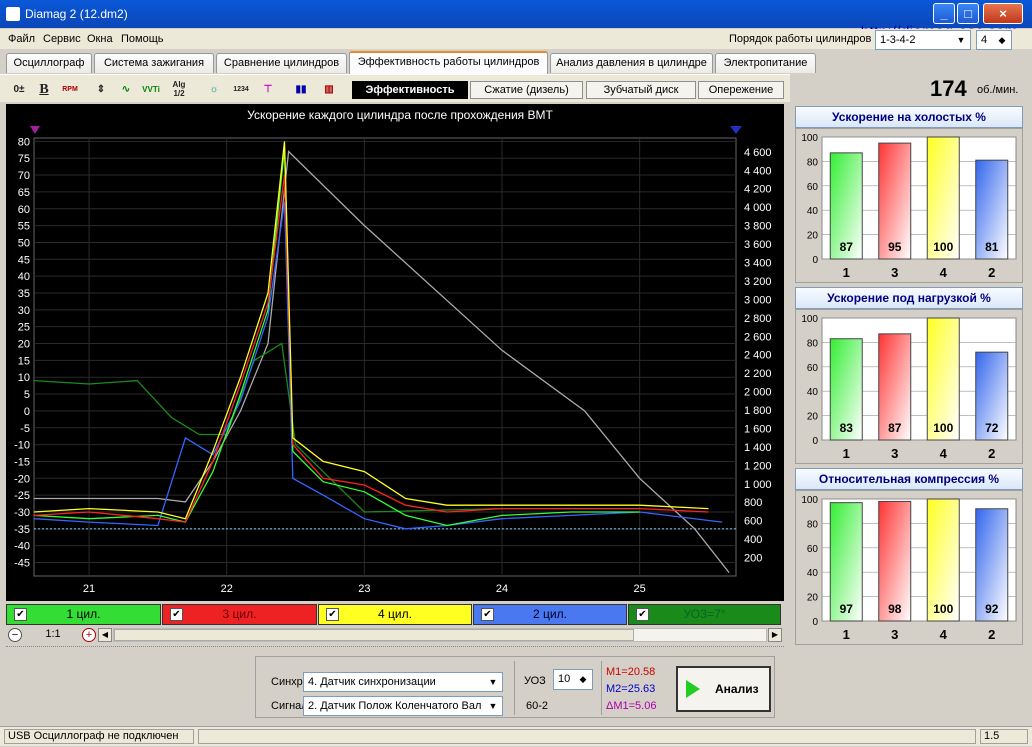 This screenshot has height=747, width=1032. What do you see at coordinates (1004, 736) in the screenshot?
I see `status-version: 1.5` at bounding box center [1004, 736].